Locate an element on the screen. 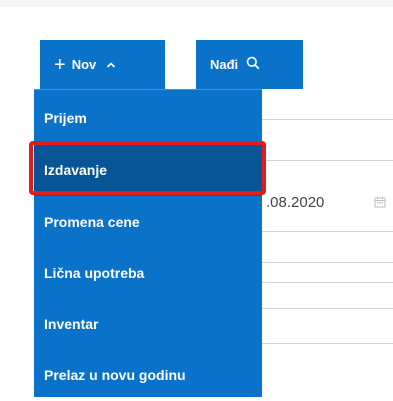 This screenshot has height=401, width=393. menu-item-label: Promena cene is located at coordinates (92, 222).